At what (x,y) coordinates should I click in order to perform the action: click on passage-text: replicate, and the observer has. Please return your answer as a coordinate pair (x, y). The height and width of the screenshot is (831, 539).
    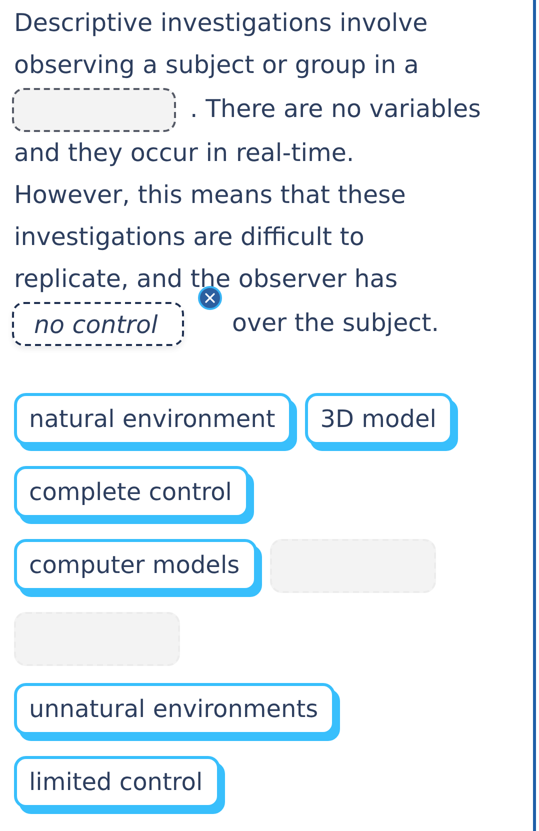
    Looking at the image, I should click on (206, 279).